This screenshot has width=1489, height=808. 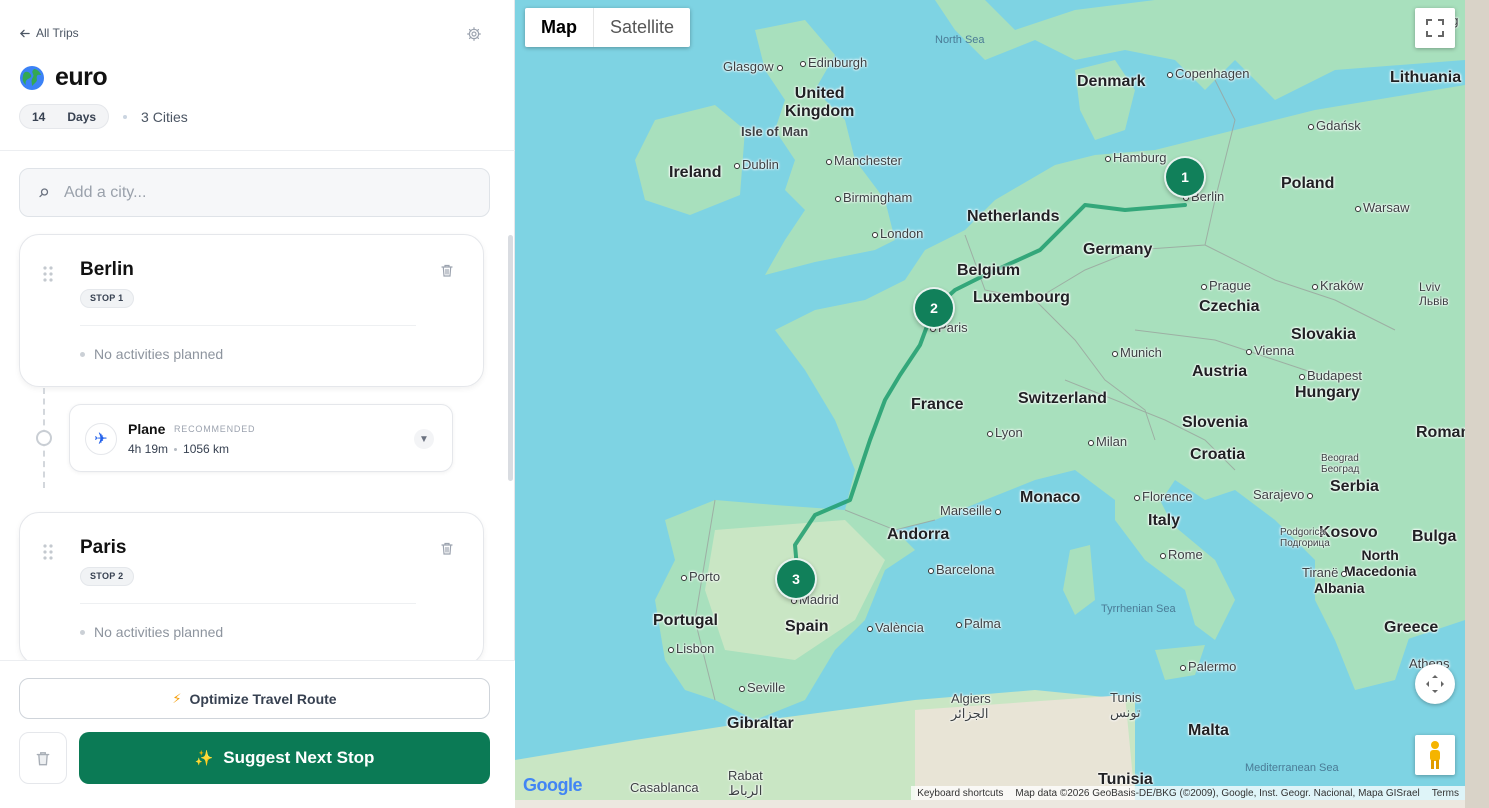 What do you see at coordinates (424, 439) in the screenshot?
I see `chevron-down-icon: ▼` at bounding box center [424, 439].